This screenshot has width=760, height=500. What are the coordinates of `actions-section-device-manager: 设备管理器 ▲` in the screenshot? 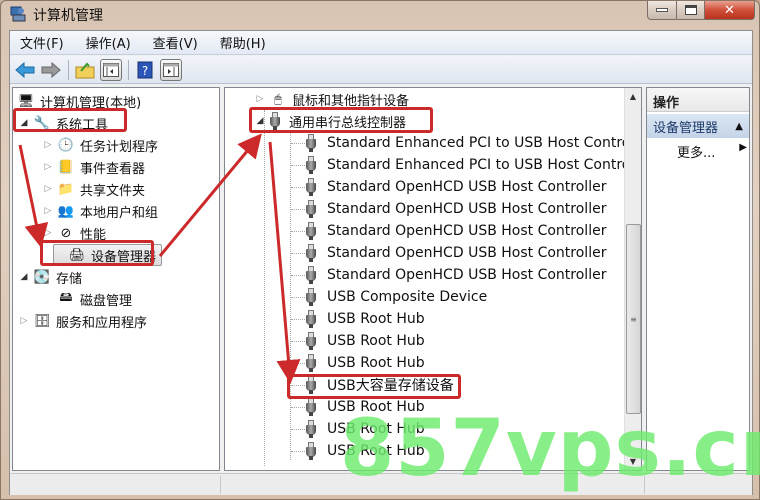 It's located at (698, 126).